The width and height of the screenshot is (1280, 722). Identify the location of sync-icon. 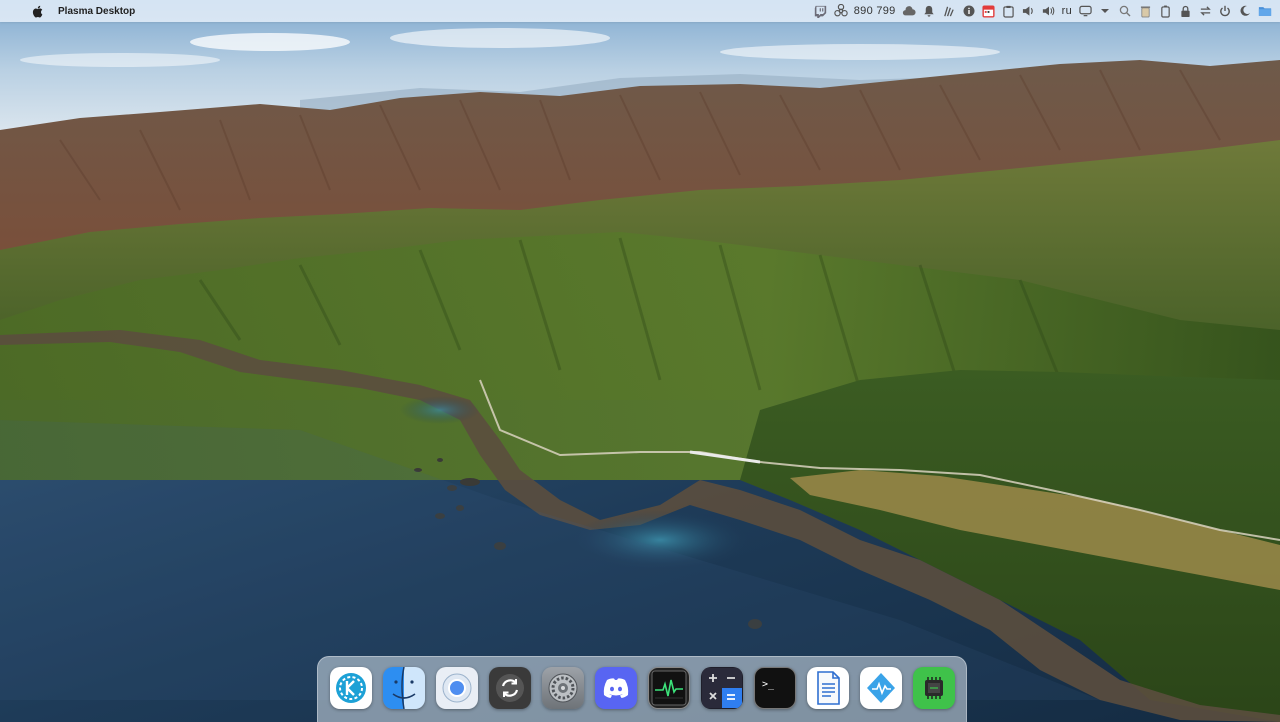
(510, 688).